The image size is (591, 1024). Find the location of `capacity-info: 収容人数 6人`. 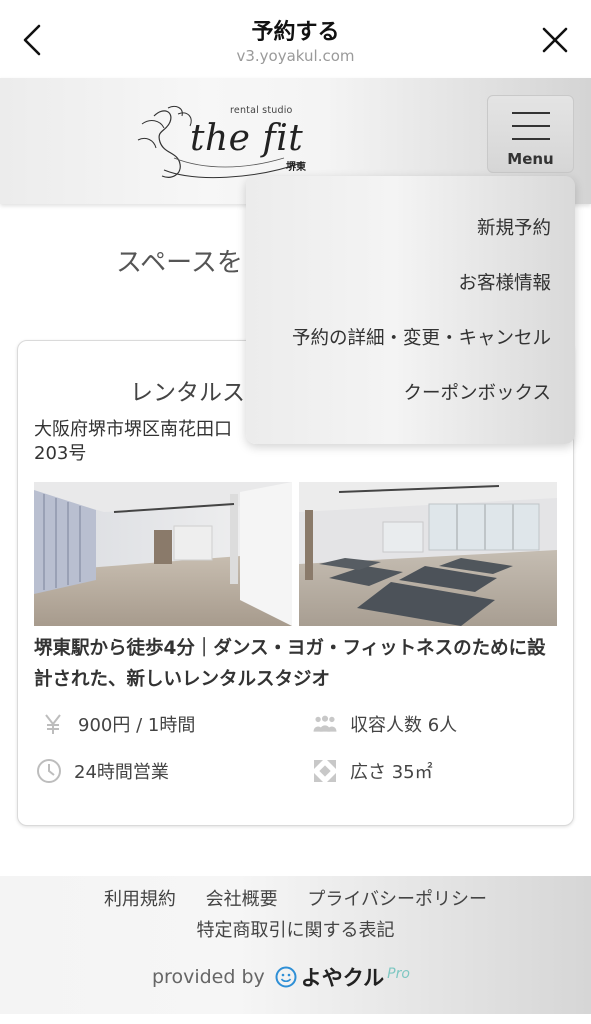

capacity-info: 収容人数 6人 is located at coordinates (384, 724).